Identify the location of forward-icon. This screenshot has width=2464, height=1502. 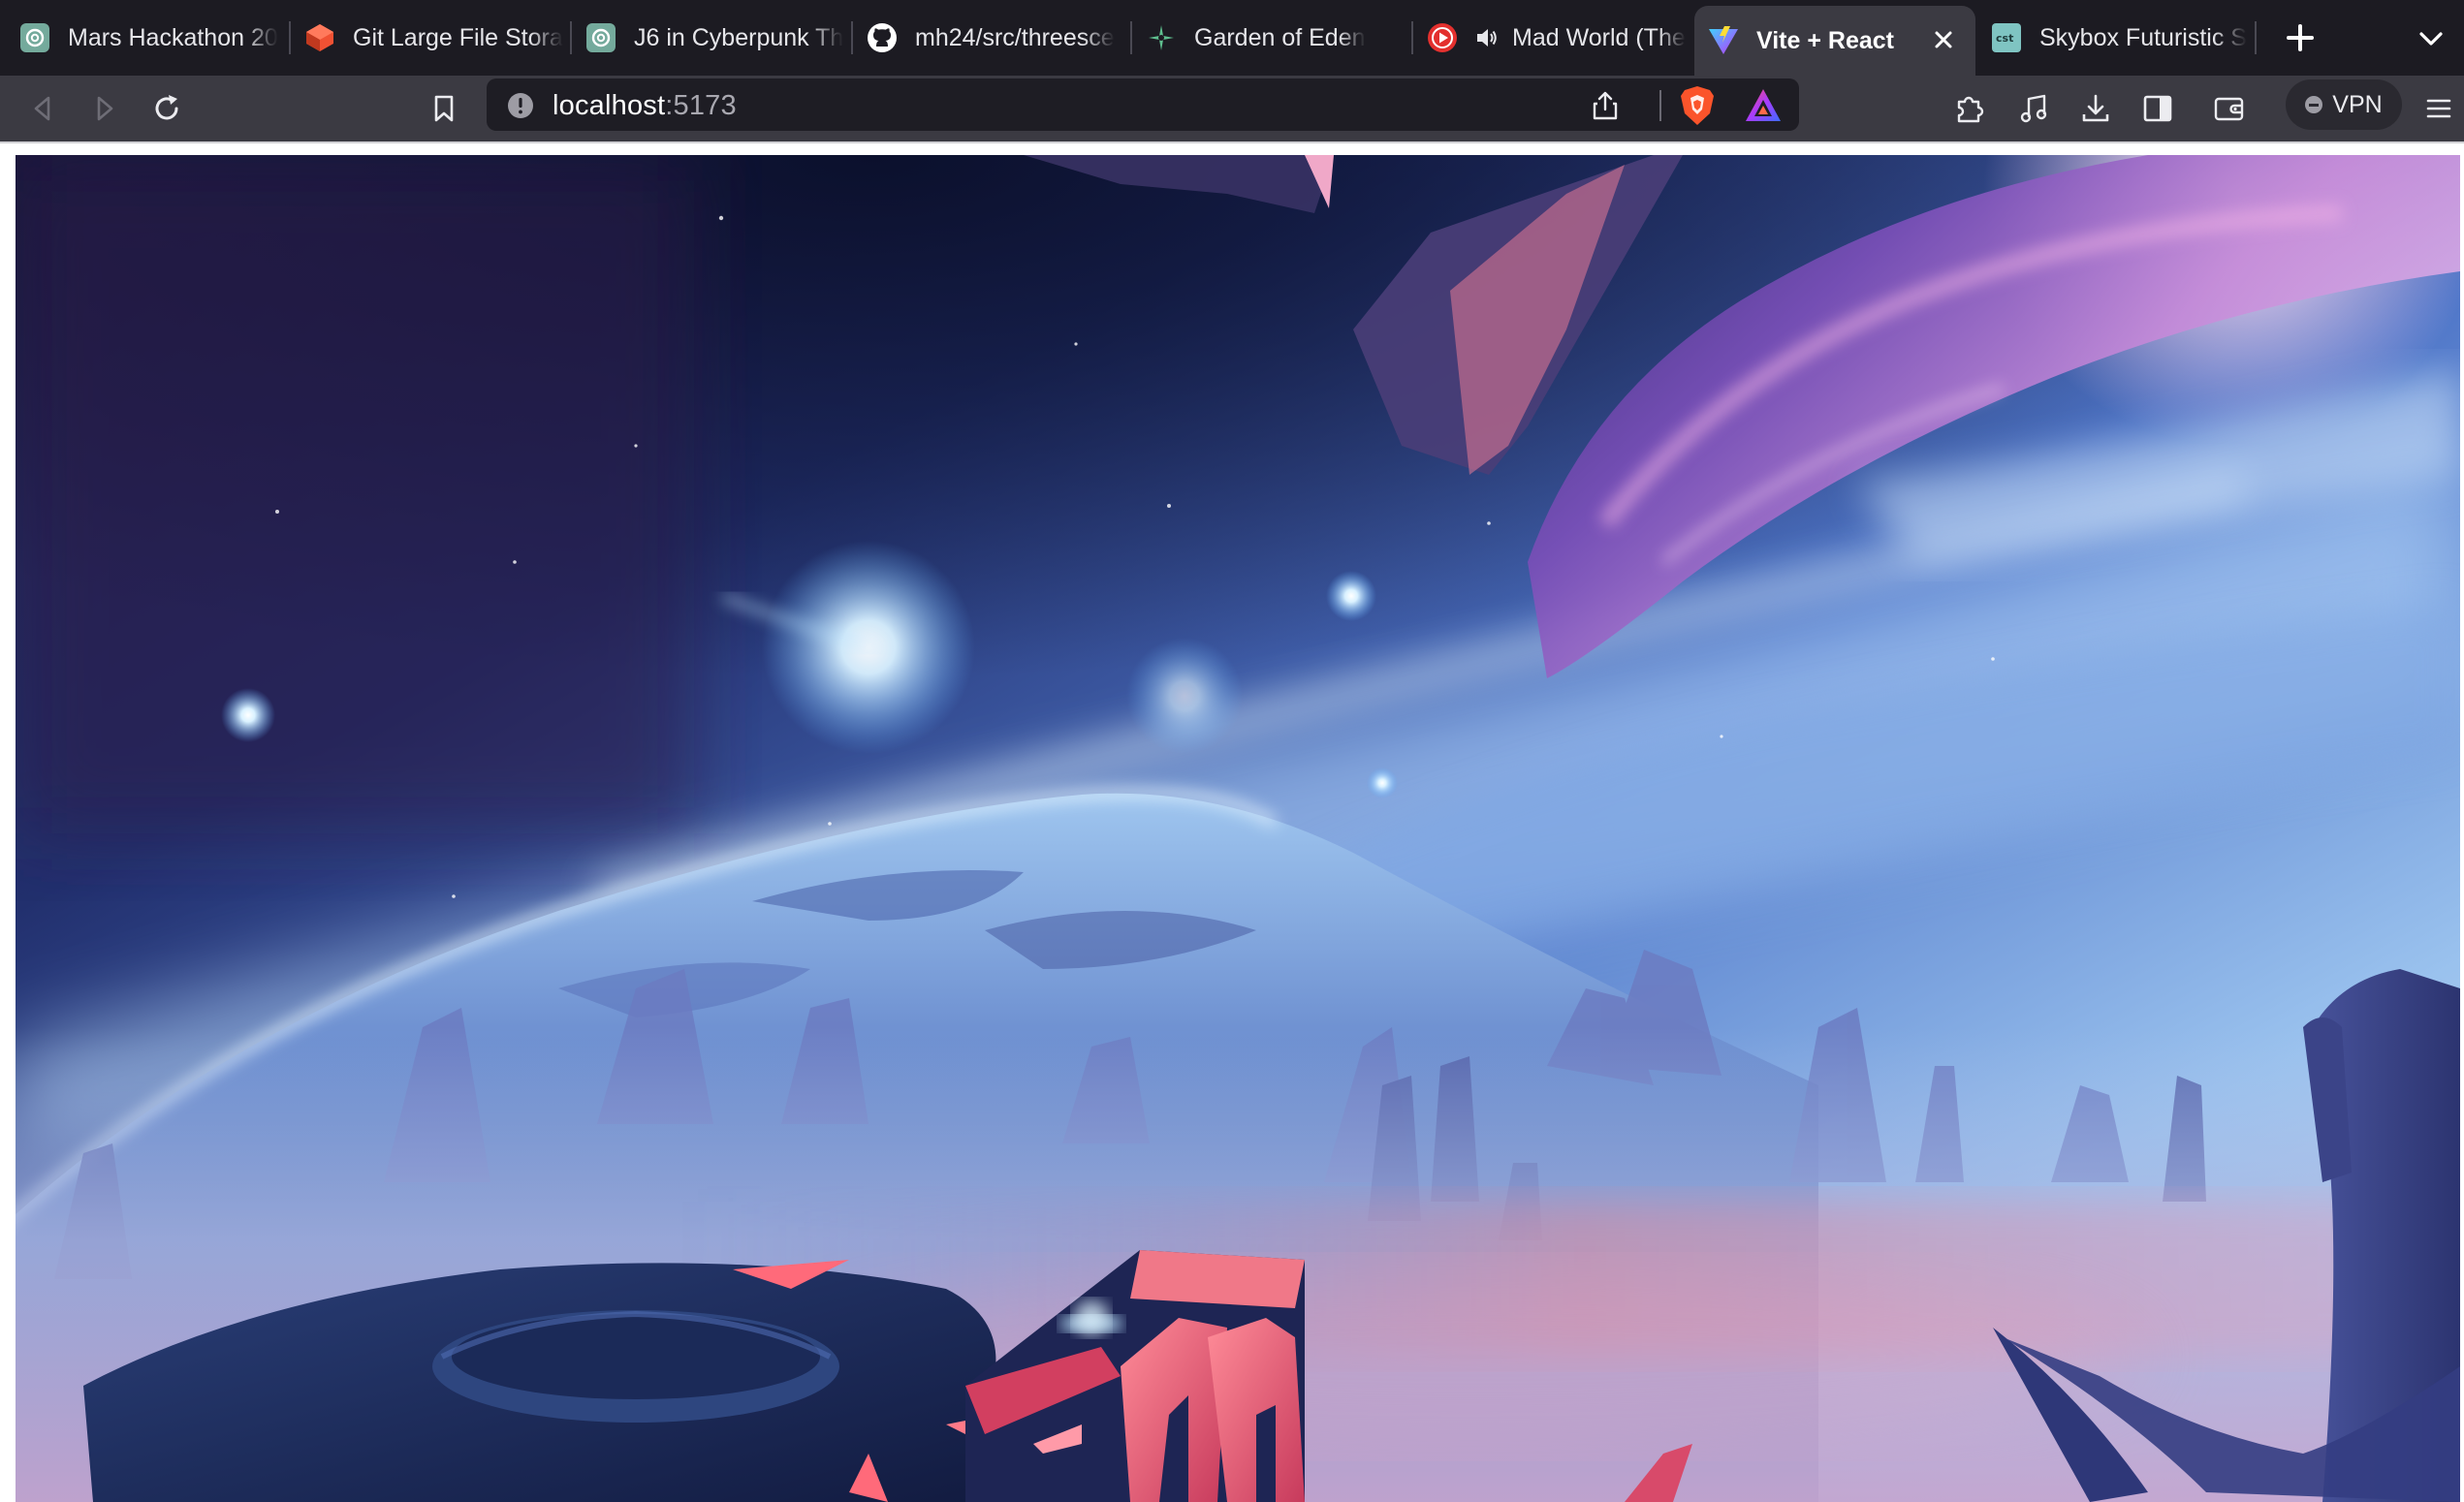
(105, 108).